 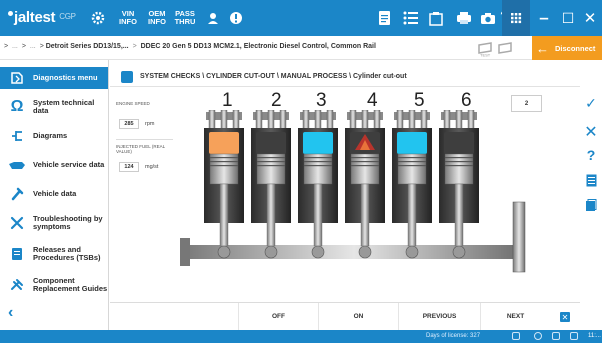 I want to click on close-button: ✕, so click(x=590, y=18).